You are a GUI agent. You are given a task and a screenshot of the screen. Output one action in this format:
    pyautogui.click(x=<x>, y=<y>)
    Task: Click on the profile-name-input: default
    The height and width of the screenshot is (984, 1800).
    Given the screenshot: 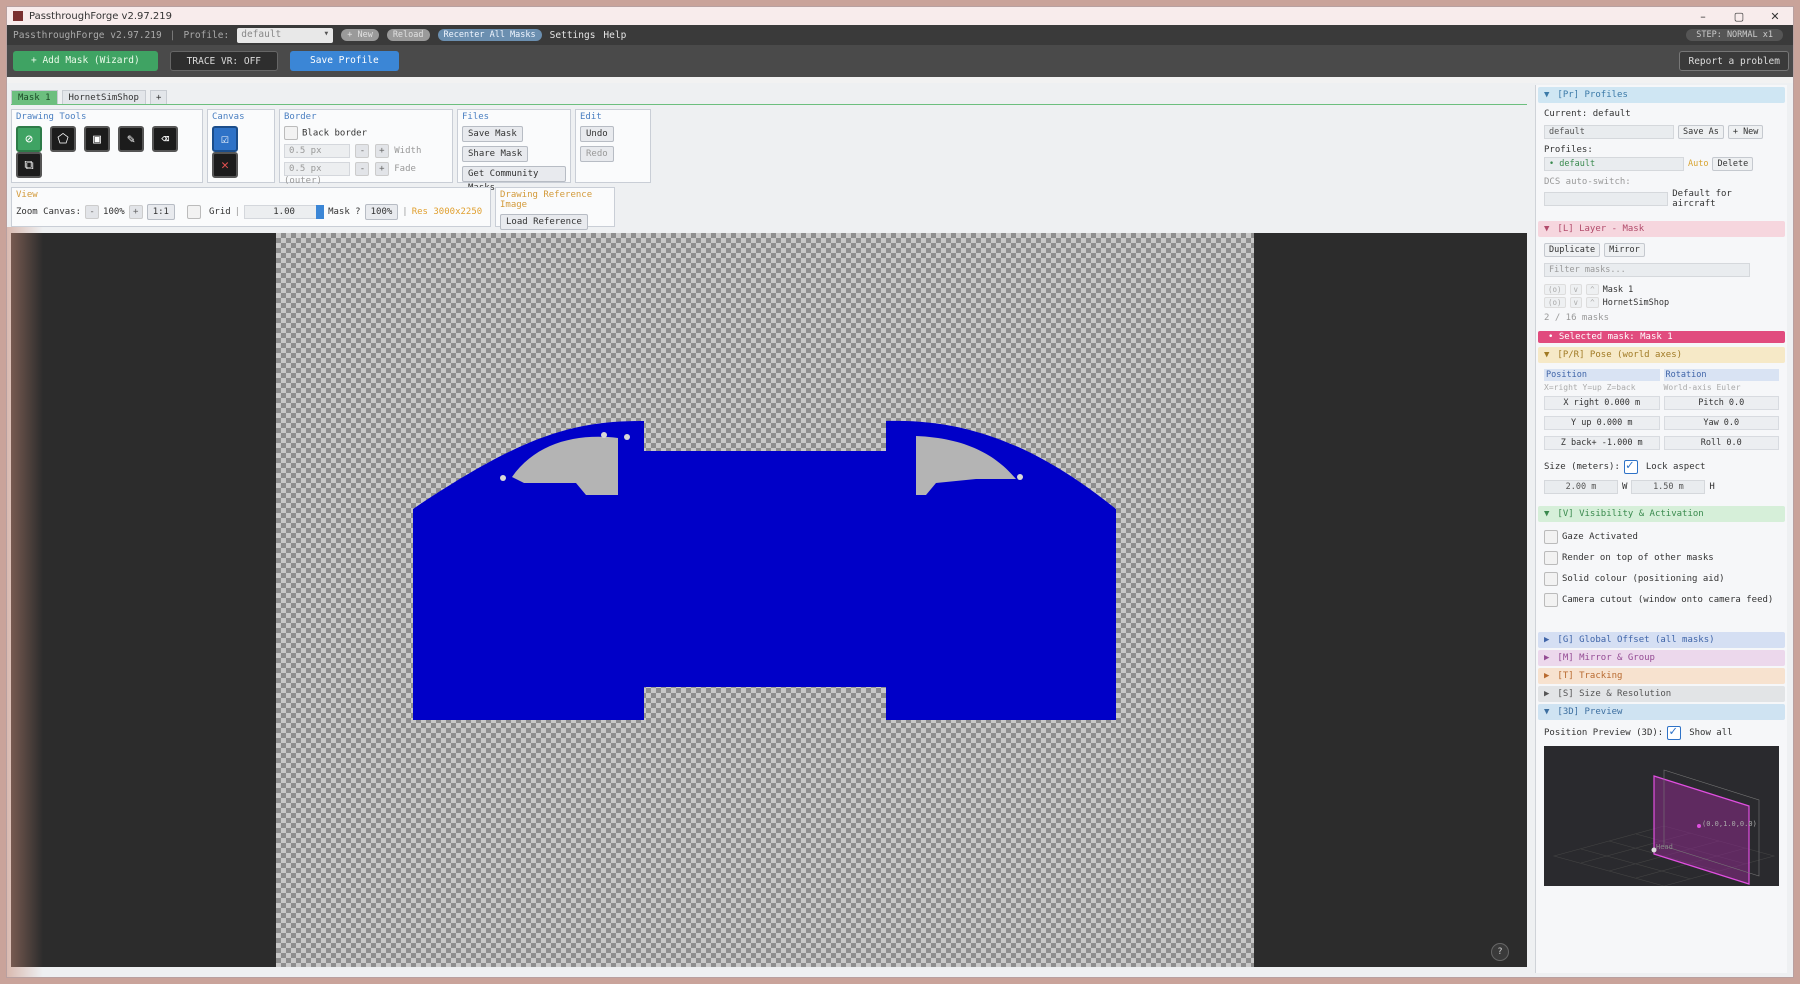 What is the action you would take?
    pyautogui.click(x=1609, y=132)
    